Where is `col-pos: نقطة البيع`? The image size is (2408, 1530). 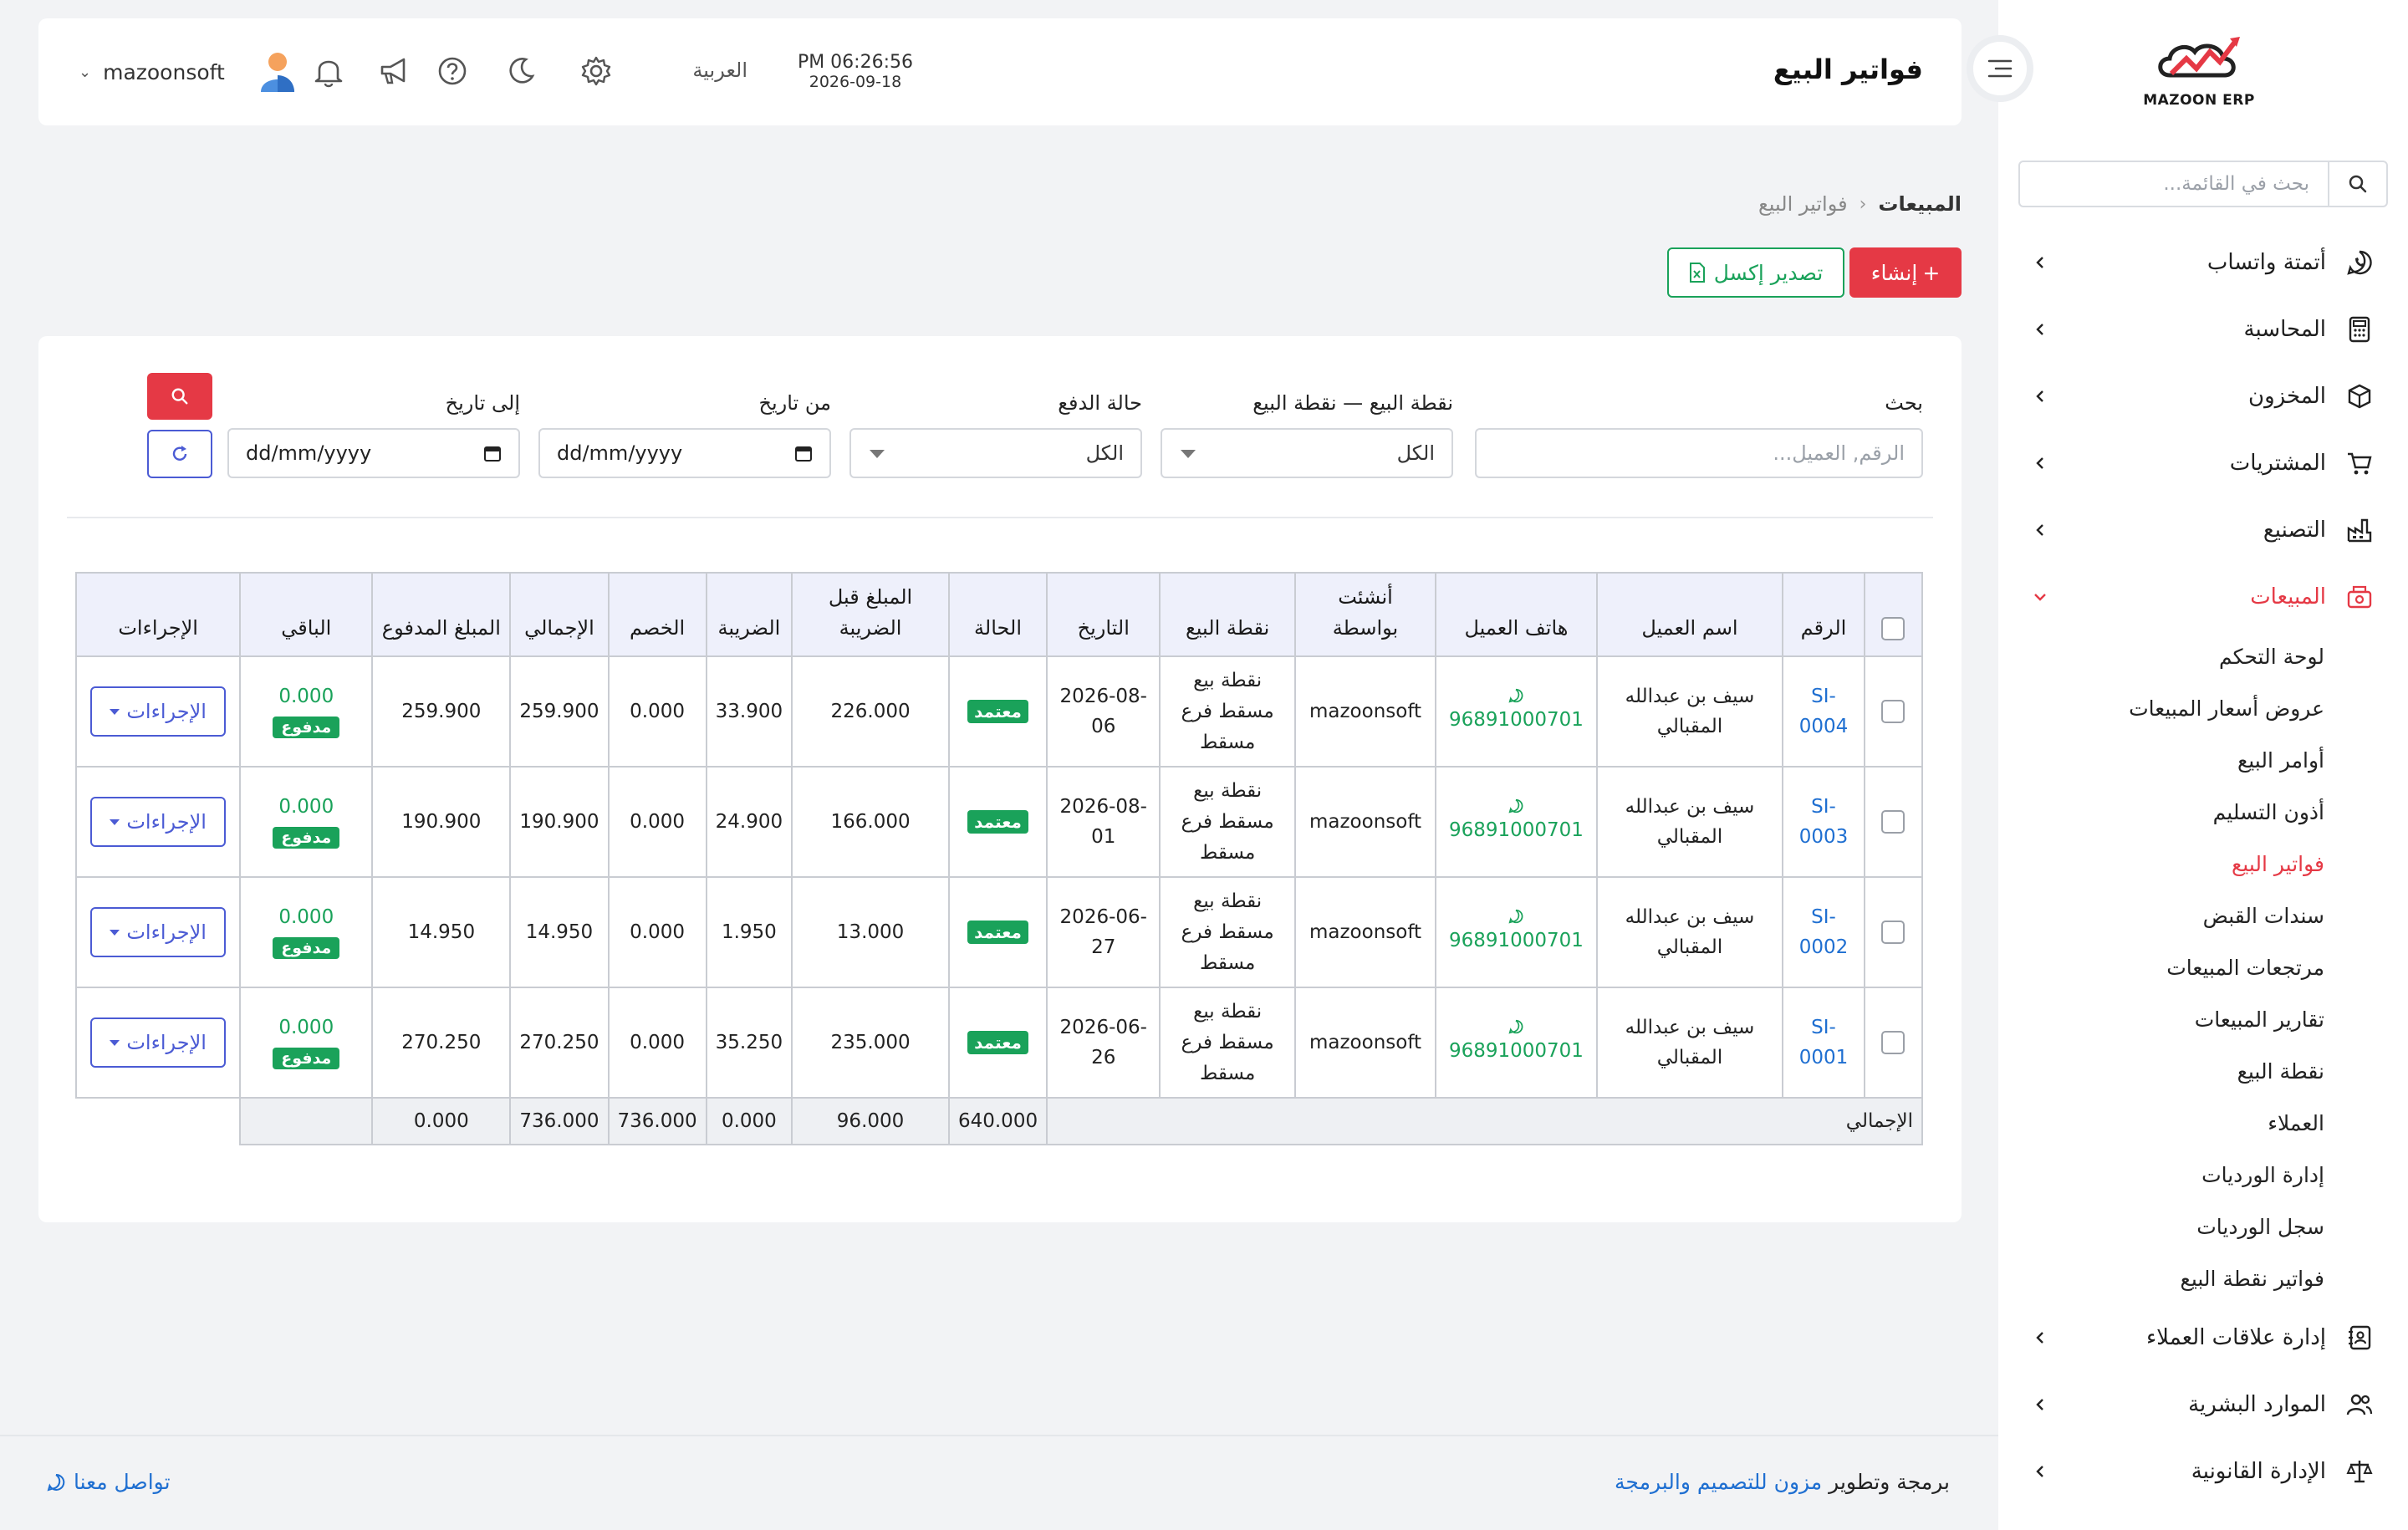
col-pos: نقطة البيع is located at coordinates (1227, 614).